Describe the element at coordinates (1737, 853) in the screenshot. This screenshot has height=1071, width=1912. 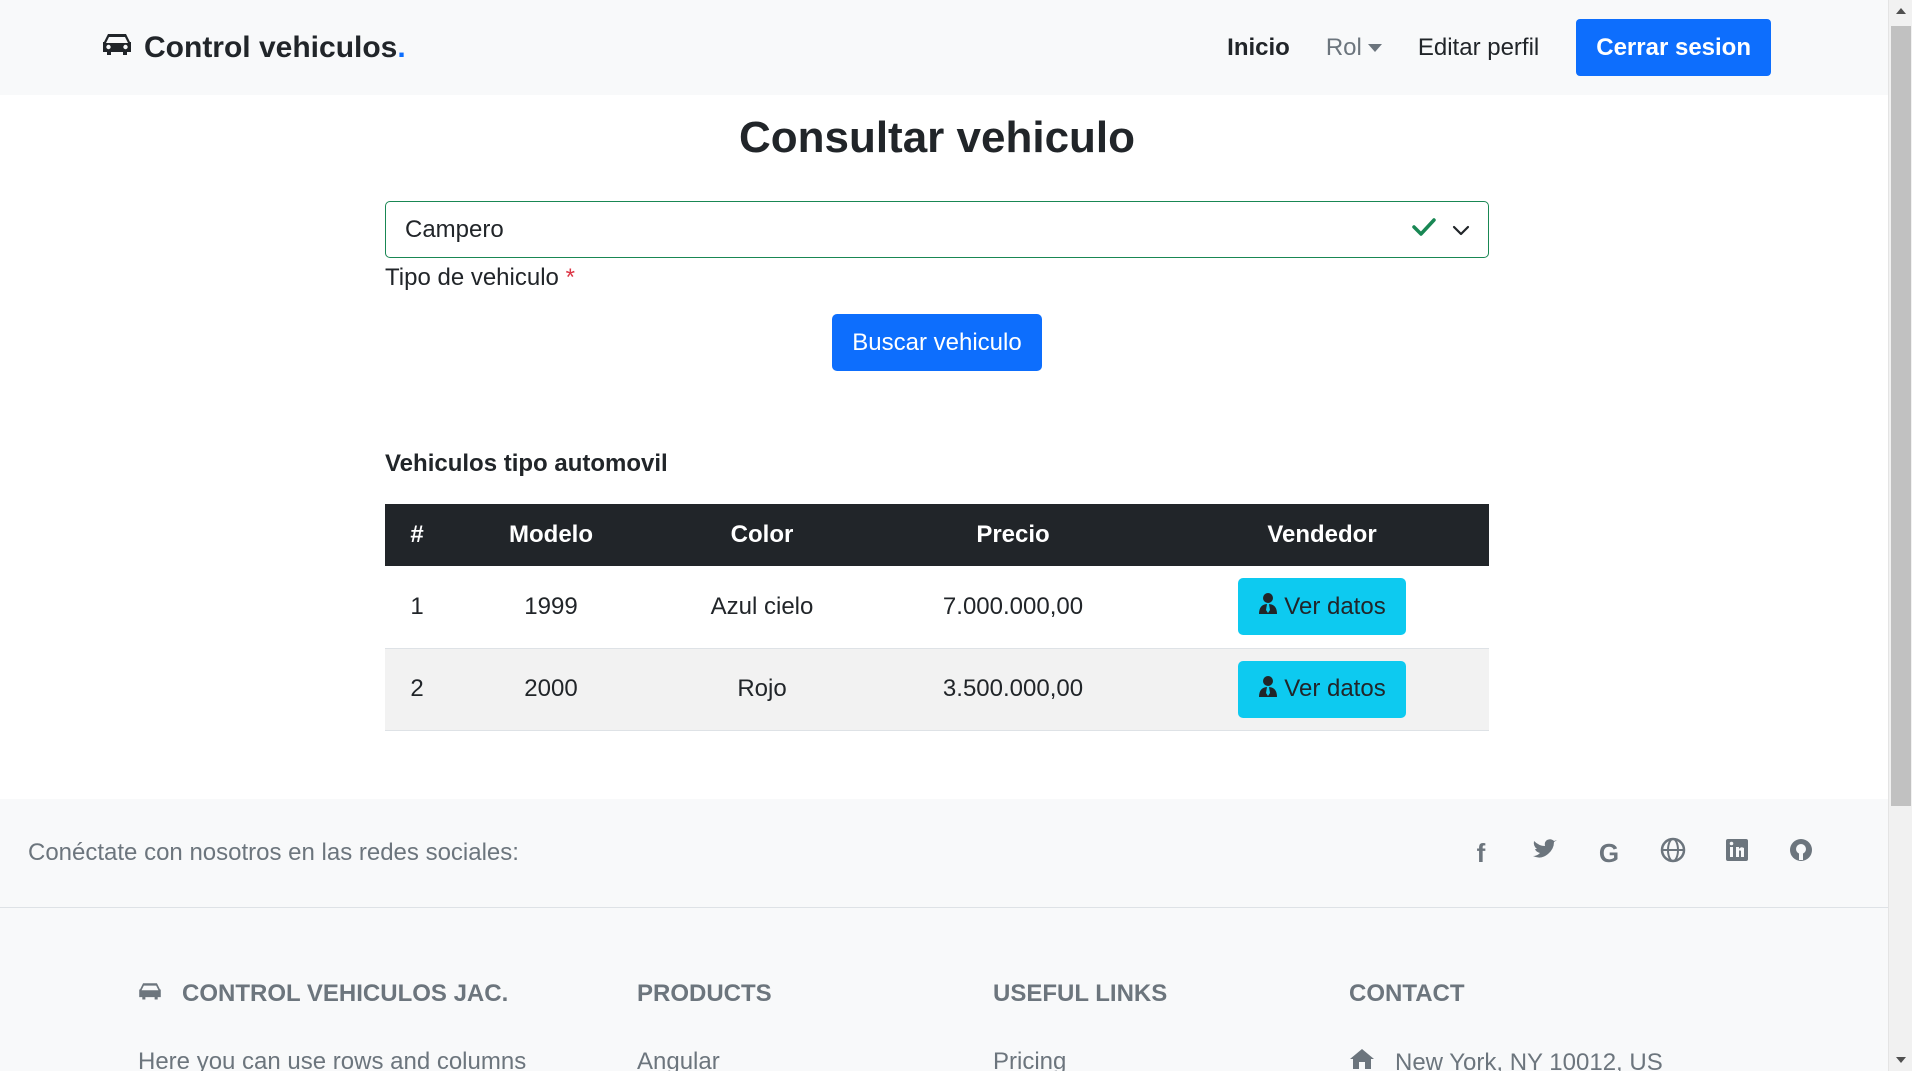
I see `linkedin-icon` at that location.